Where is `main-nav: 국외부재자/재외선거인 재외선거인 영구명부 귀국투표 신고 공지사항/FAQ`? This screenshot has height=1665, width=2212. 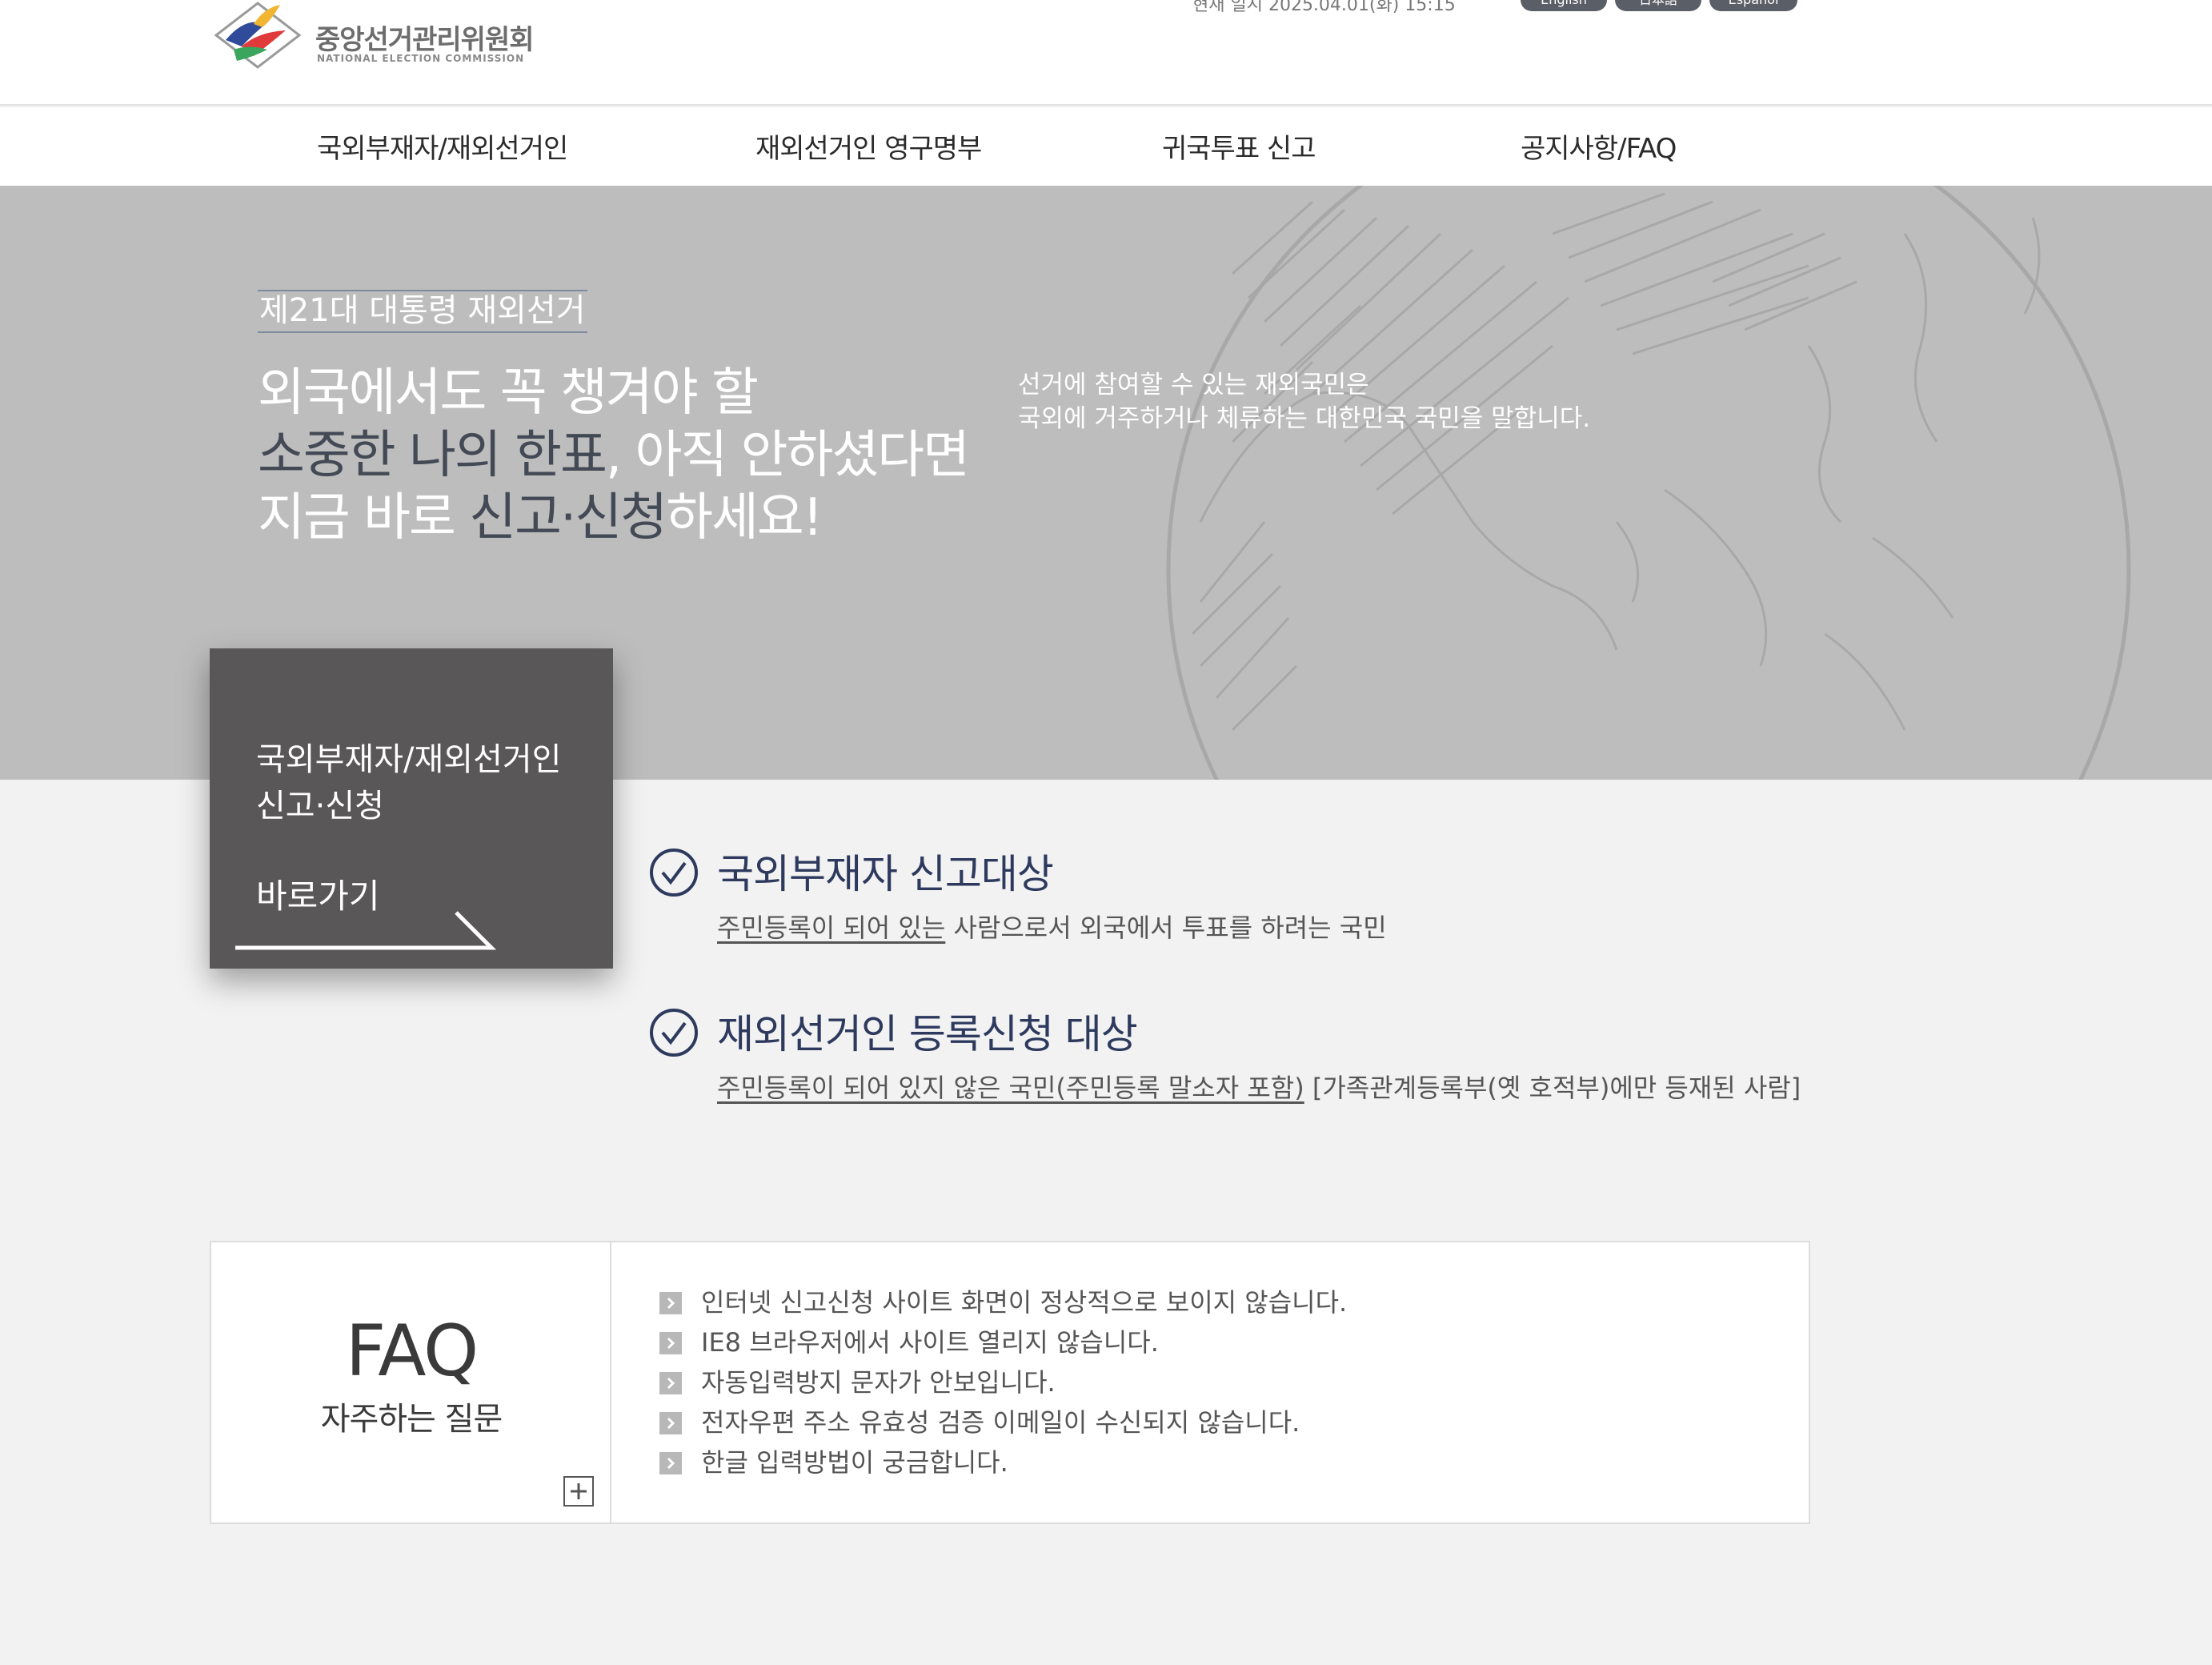 main-nav: 국외부재자/재외선거인 재외선거인 영구명부 귀국투표 신고 공지사항/FAQ is located at coordinates (1106, 147).